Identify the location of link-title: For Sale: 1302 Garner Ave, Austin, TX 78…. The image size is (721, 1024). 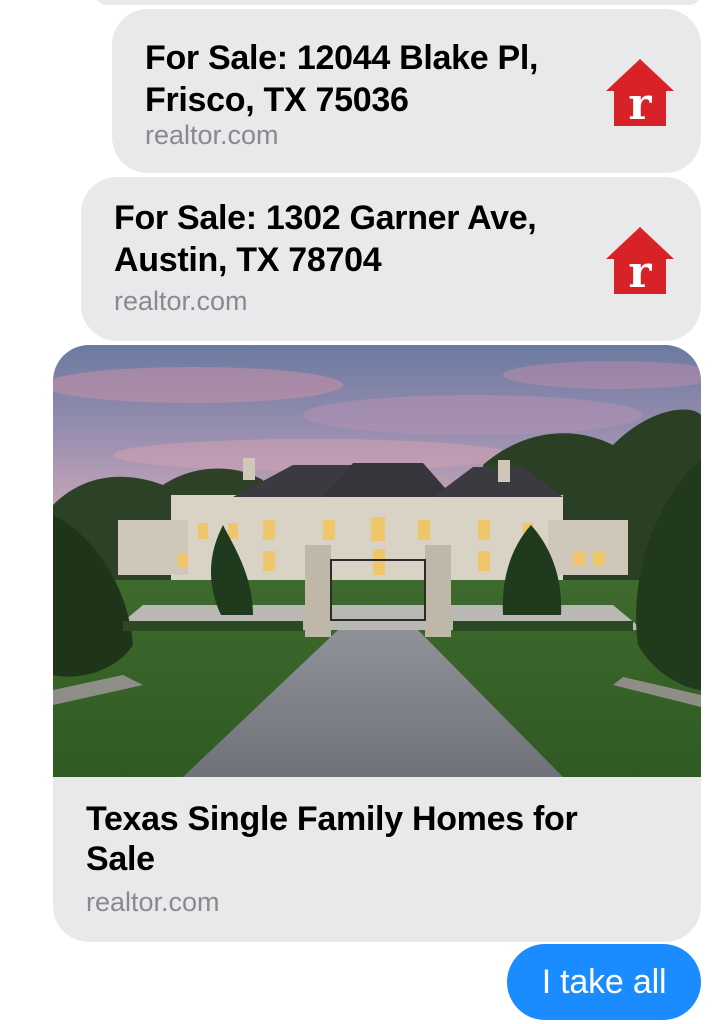
(364, 239).